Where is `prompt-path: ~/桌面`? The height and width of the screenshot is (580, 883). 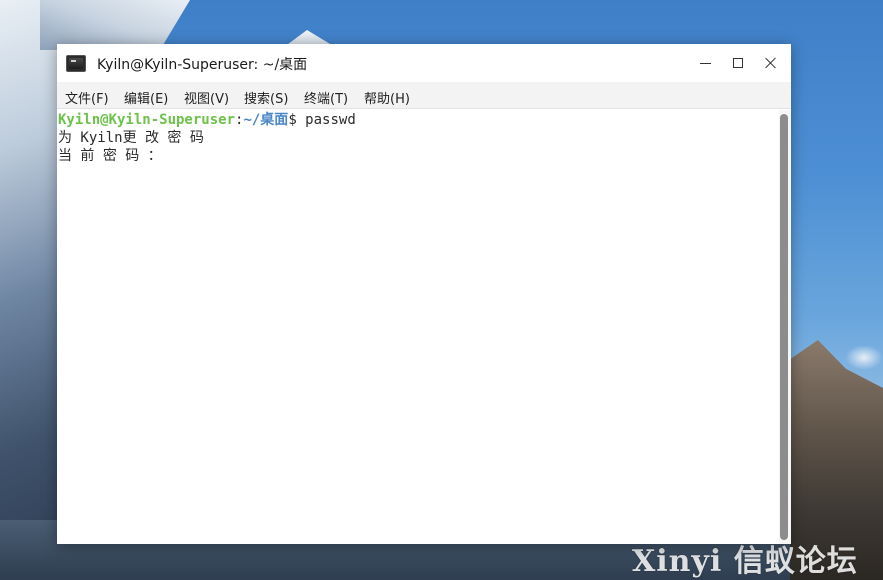
prompt-path: ~/桌面 is located at coordinates (266, 120).